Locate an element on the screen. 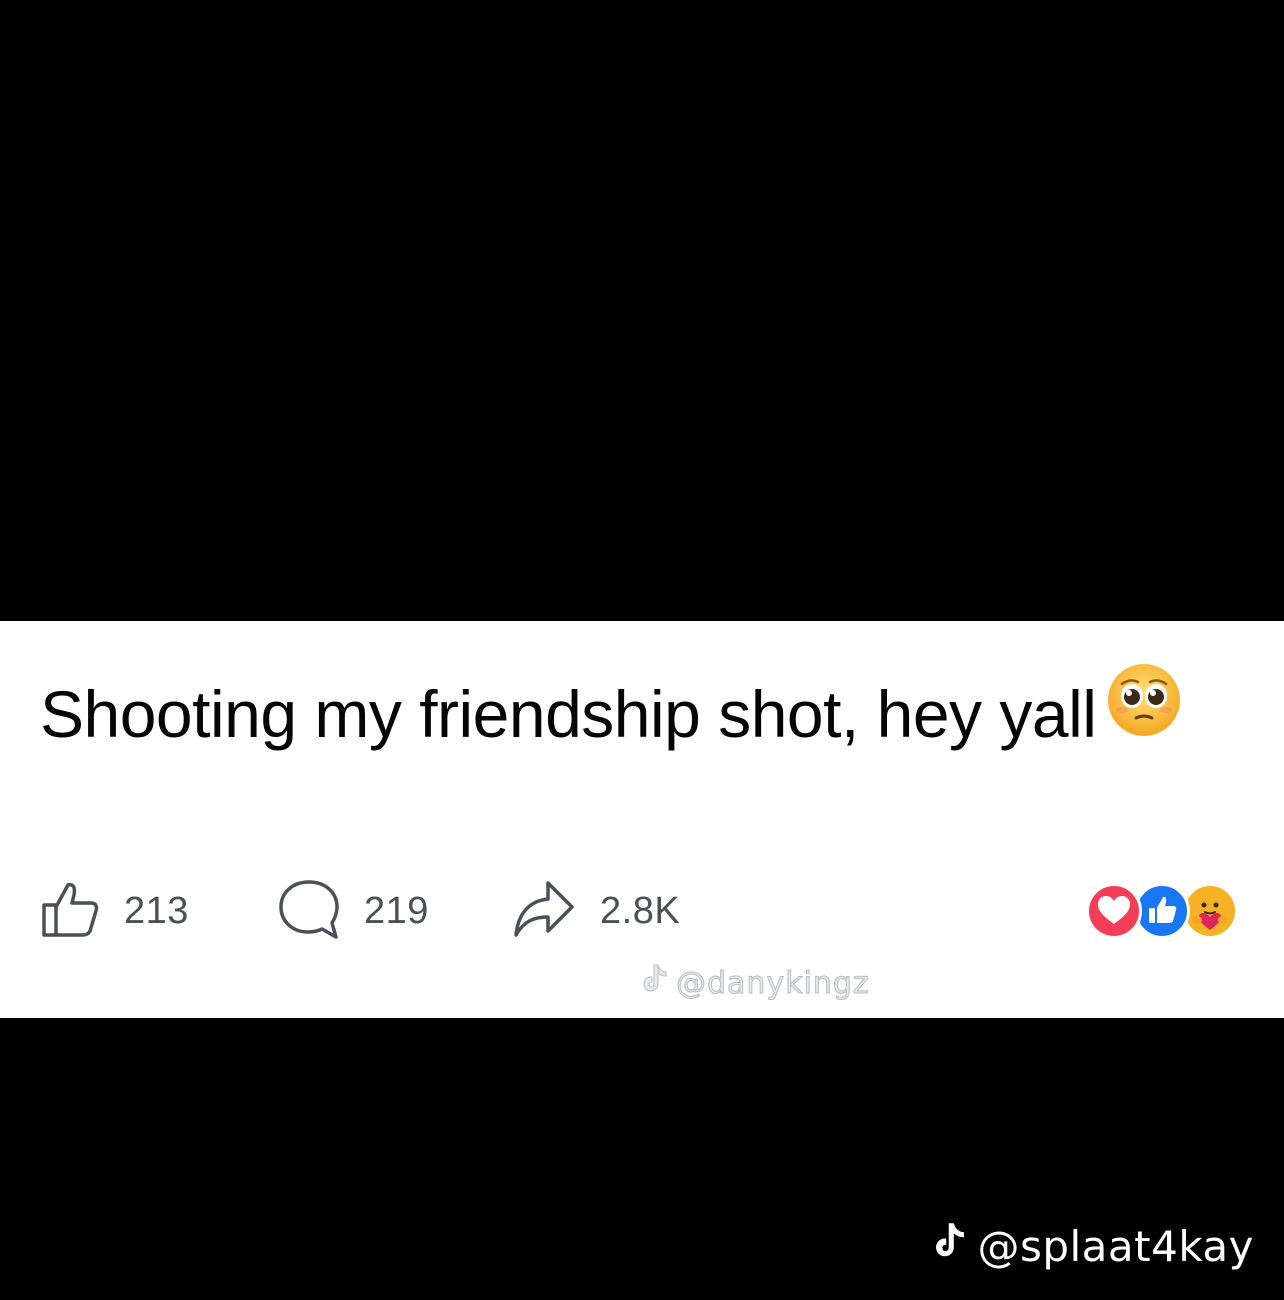  comment-count: 219 is located at coordinates (396, 910).